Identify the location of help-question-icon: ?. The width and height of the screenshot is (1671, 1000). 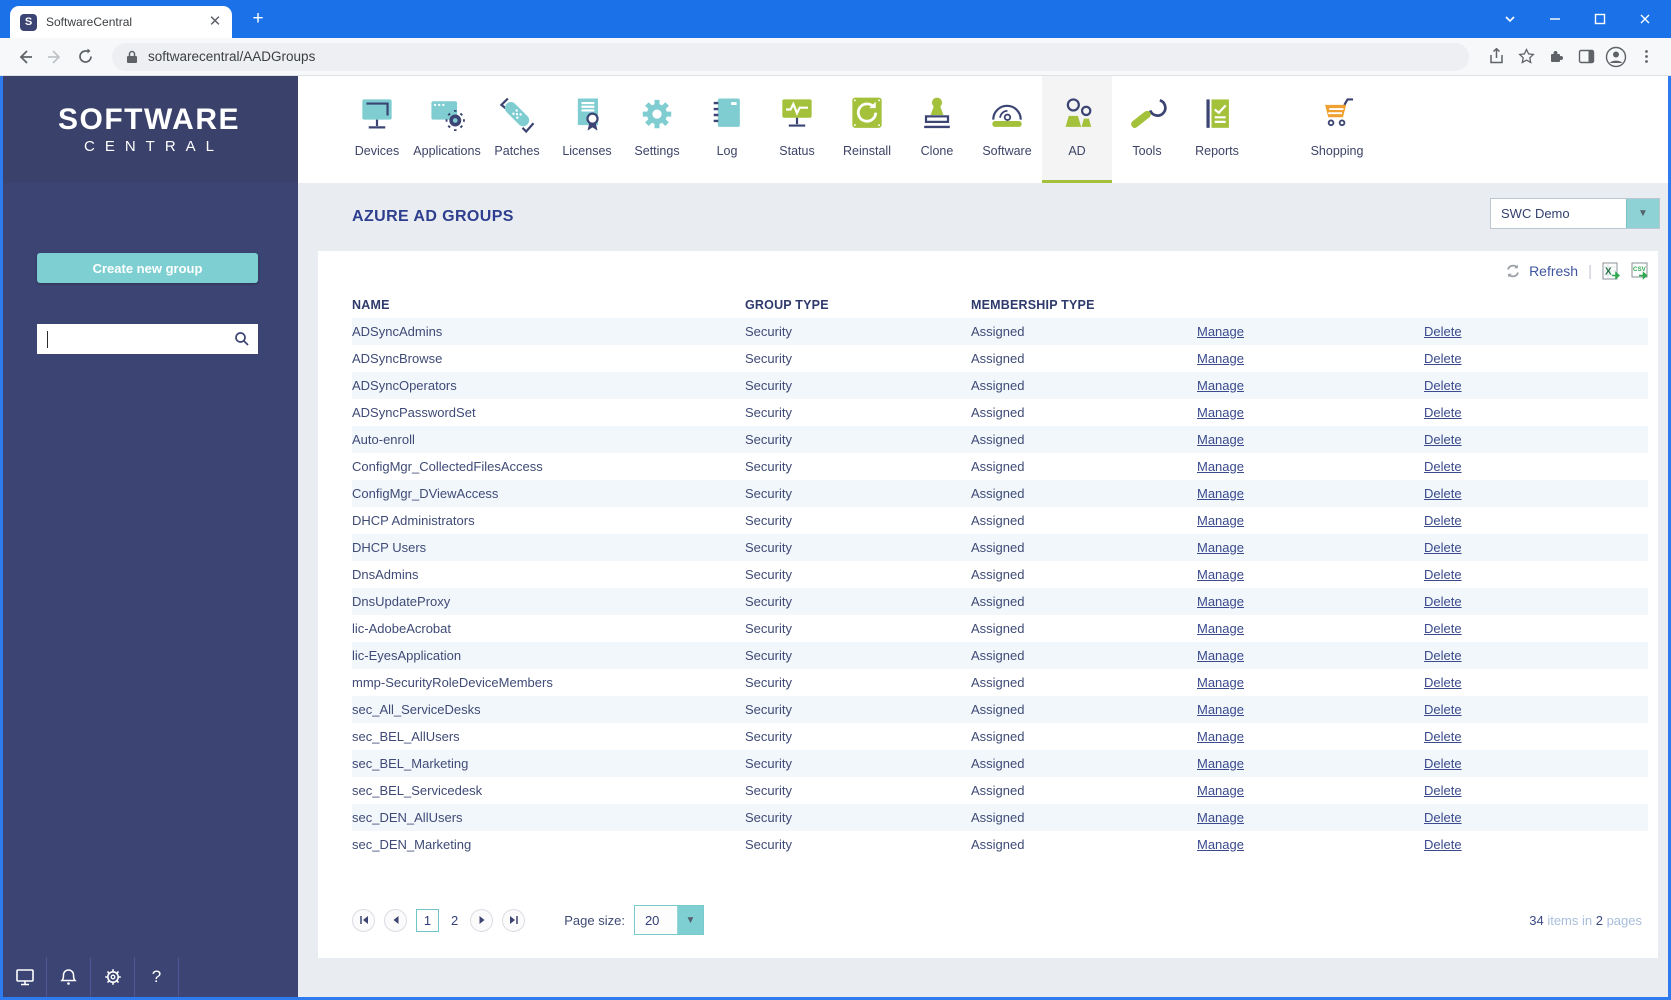
(157, 977).